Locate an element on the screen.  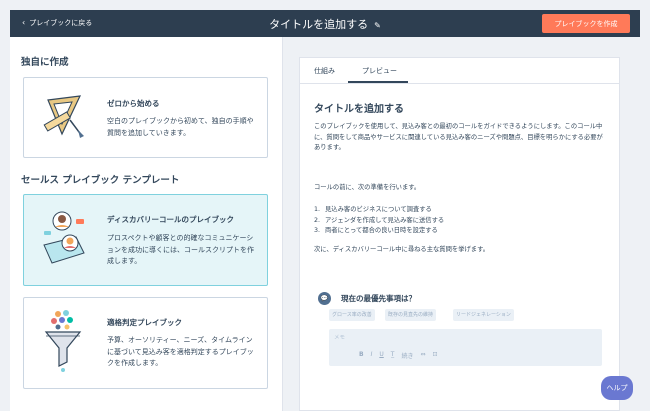
ruler-triangle-icon is located at coordinates (63, 116).